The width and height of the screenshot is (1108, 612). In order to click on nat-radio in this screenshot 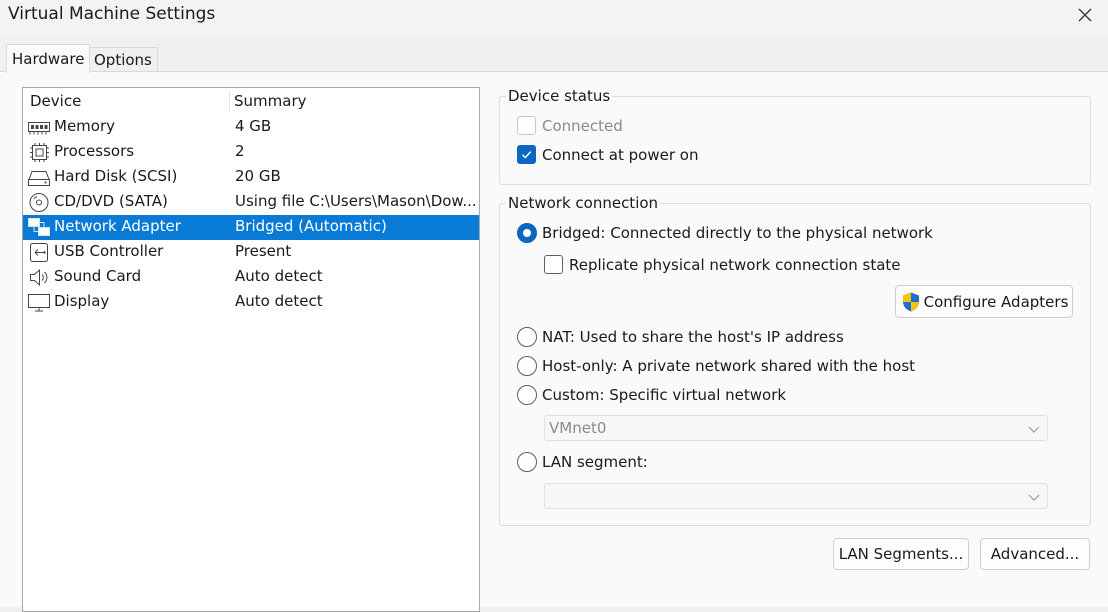, I will do `click(527, 337)`.